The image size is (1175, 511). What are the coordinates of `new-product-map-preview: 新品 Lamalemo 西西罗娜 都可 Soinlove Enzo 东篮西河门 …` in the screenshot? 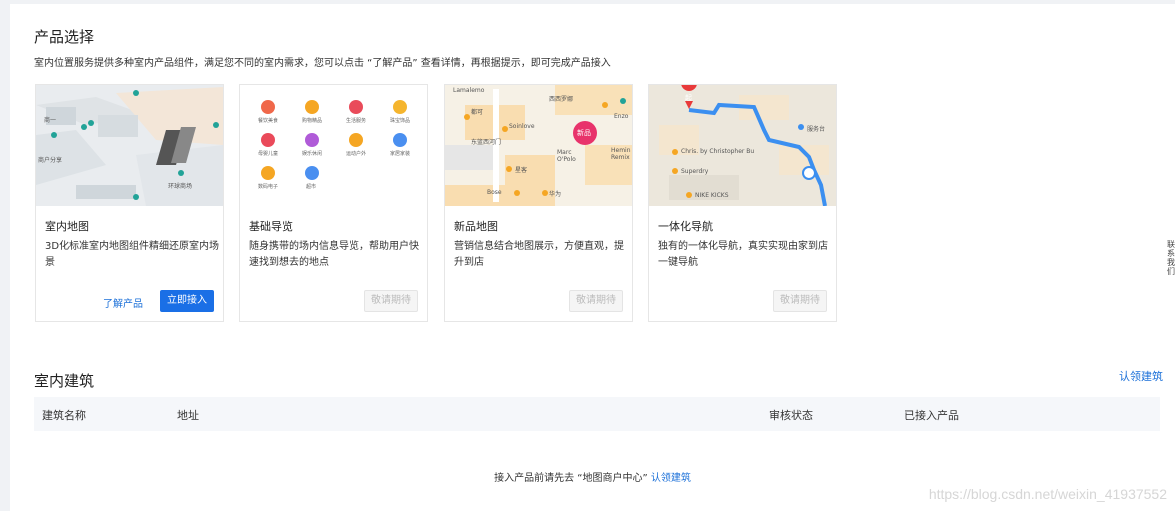 It's located at (538, 145).